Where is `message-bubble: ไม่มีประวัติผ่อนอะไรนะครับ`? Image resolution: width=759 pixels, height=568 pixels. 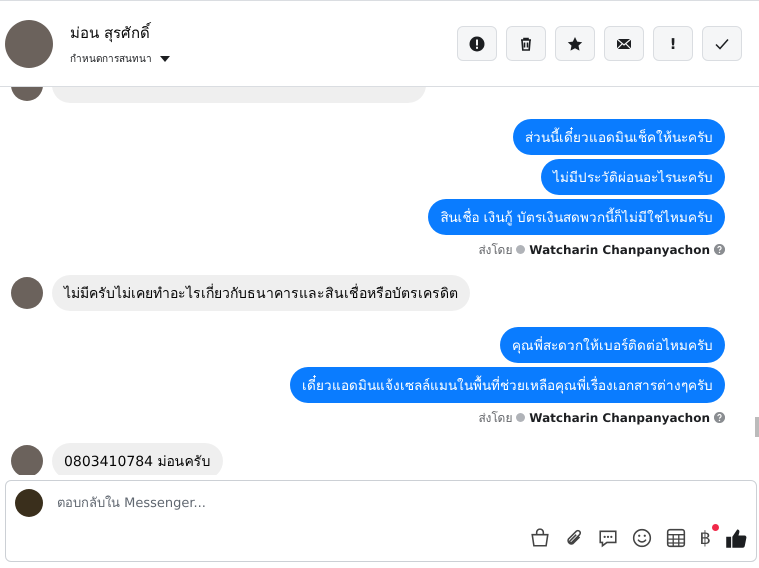
message-bubble: ไม่มีประวัติผ่อนอะไรนะครับ is located at coordinates (633, 177).